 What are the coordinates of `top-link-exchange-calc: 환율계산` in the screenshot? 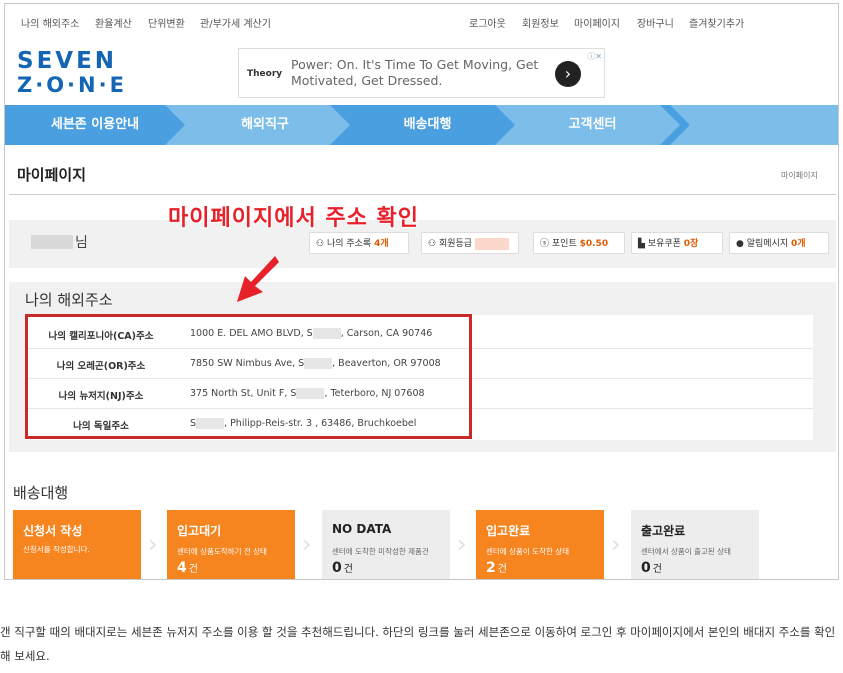 It's located at (113, 22).